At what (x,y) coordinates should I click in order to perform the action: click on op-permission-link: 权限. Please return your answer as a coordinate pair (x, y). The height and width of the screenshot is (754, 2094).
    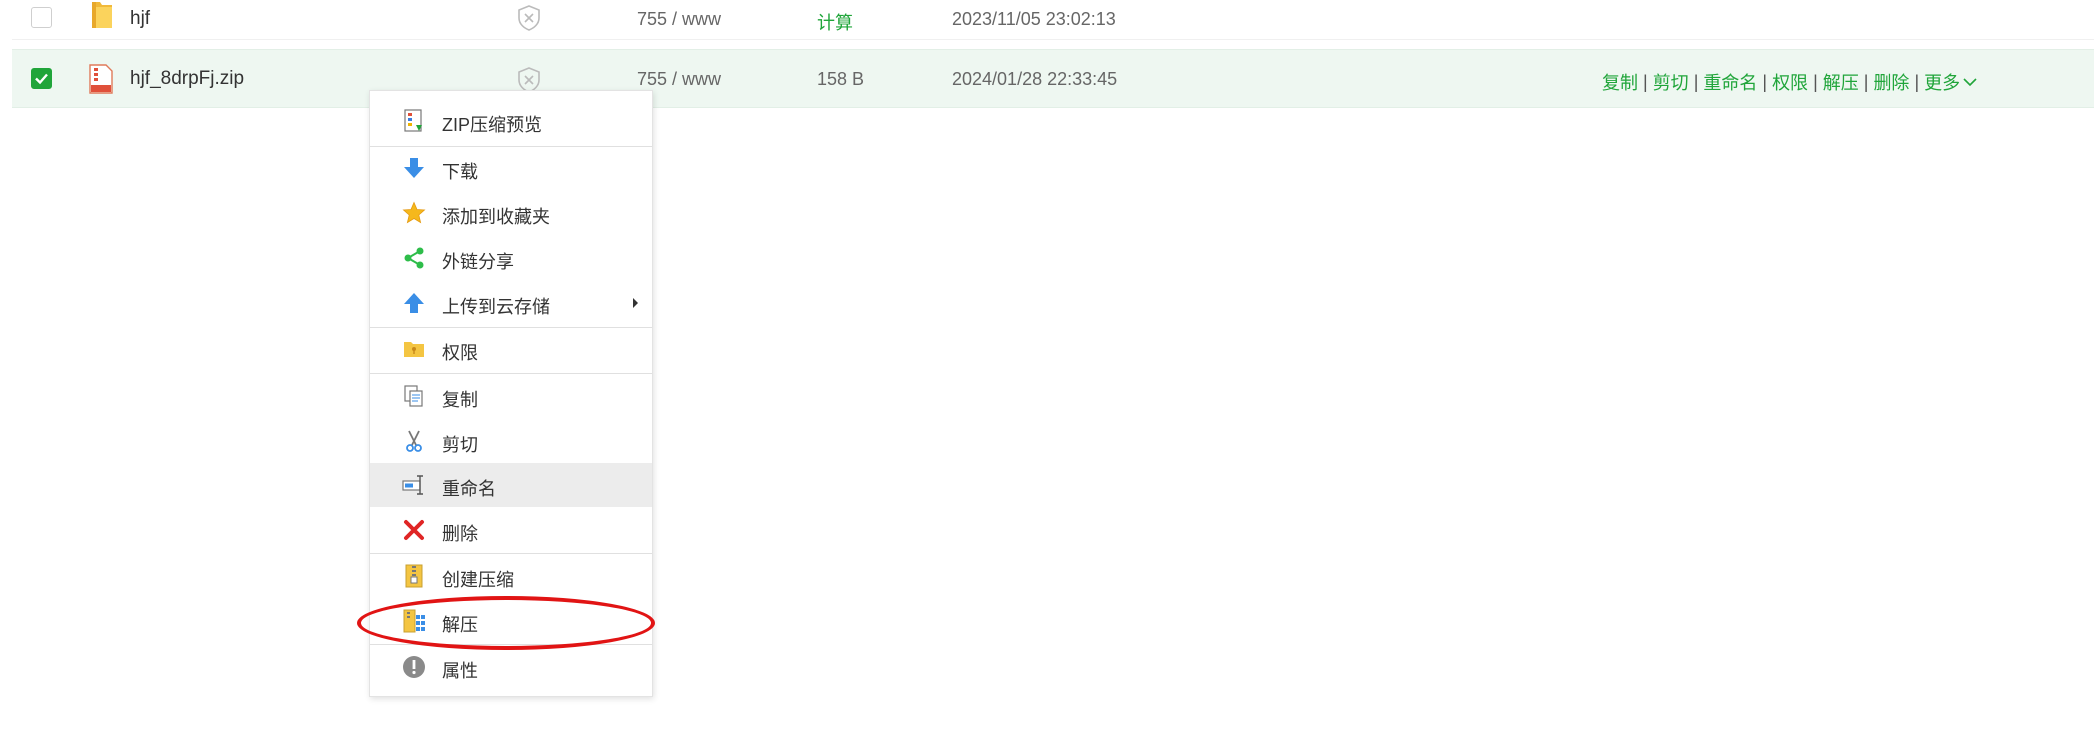
    Looking at the image, I should click on (1790, 82).